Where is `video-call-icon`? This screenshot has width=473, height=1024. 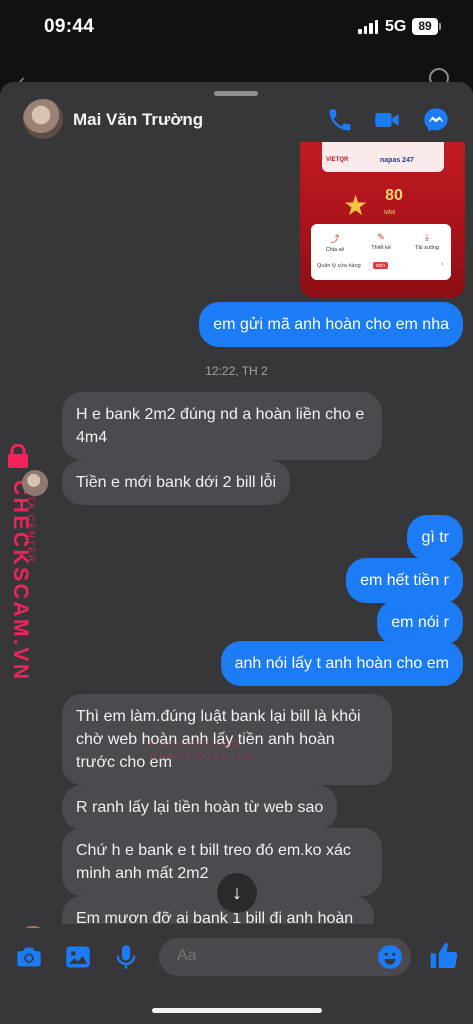
video-call-icon is located at coordinates (387, 120).